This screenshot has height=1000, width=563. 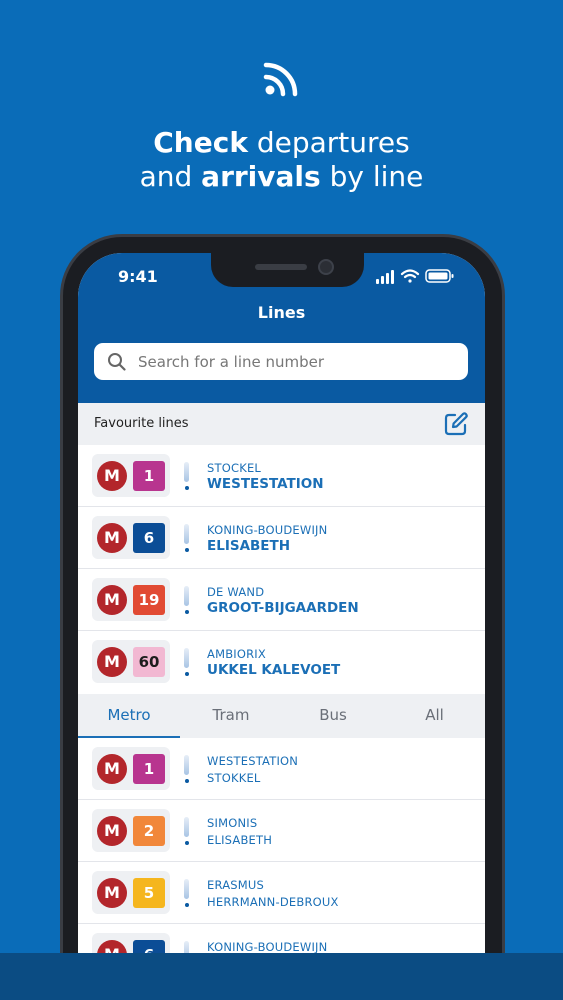 I want to click on line-terminus-2: HERRMANN-DEBROUX, so click(x=273, y=902).